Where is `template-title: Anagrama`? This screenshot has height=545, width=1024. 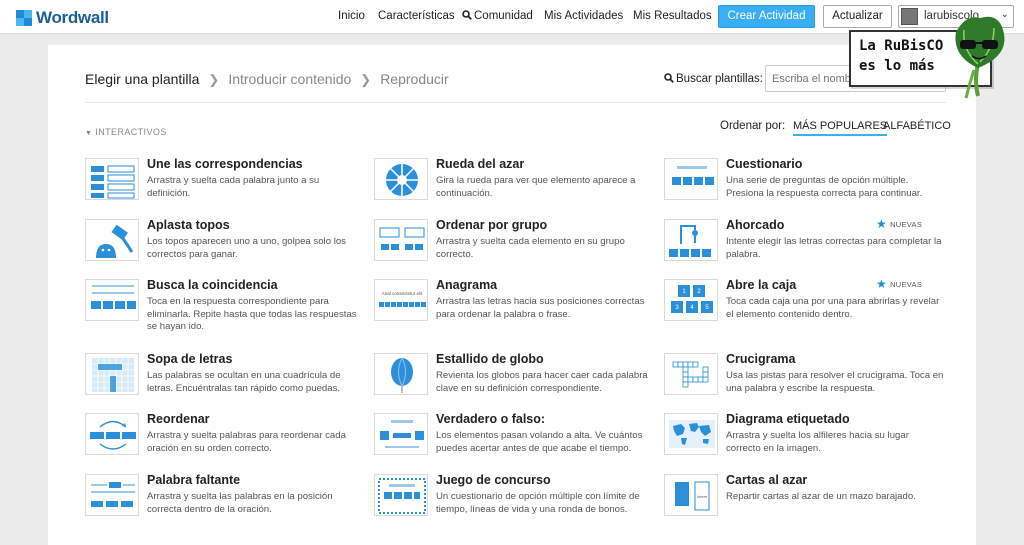 template-title: Anagrama is located at coordinates (467, 285).